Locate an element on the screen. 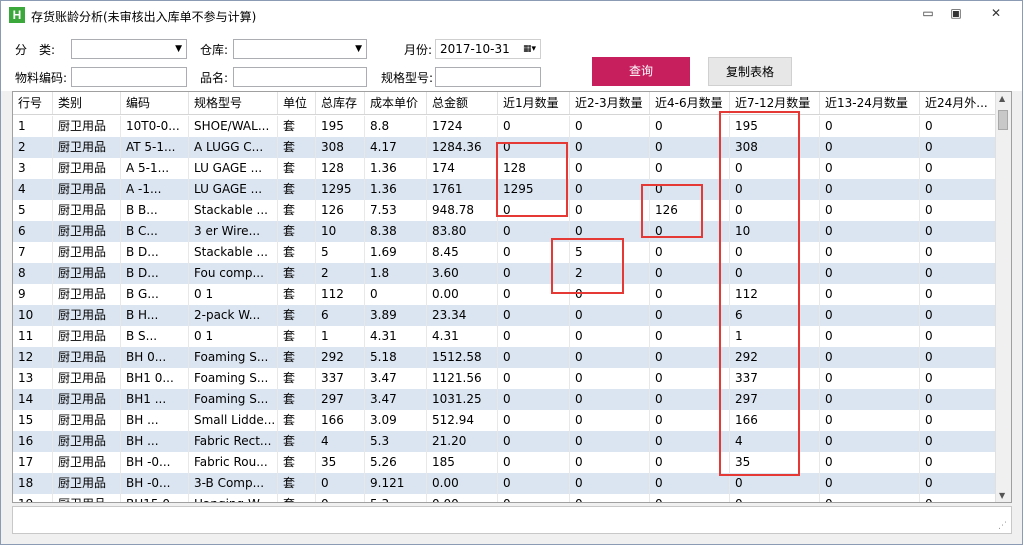 Image resolution: width=1025 pixels, height=547 pixels. table-cell: 5.18 is located at coordinates (396, 357).